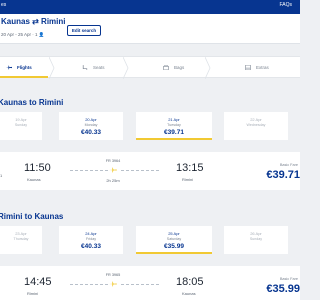  What do you see at coordinates (113, 275) in the screenshot?
I see `flight-number: FR 3965` at bounding box center [113, 275].